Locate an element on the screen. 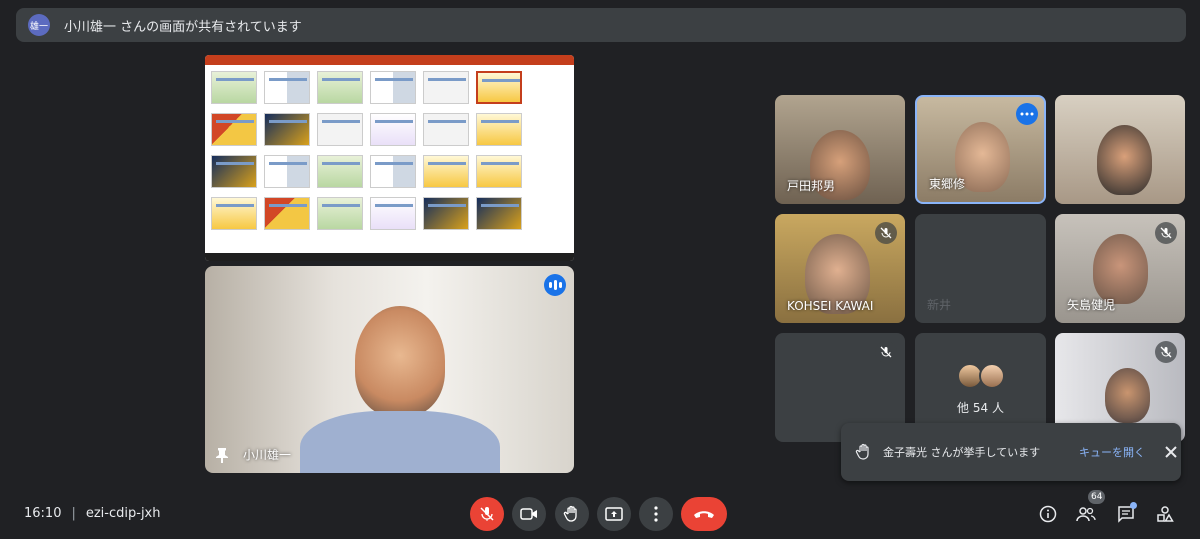  pin-icon is located at coordinates (222, 455).